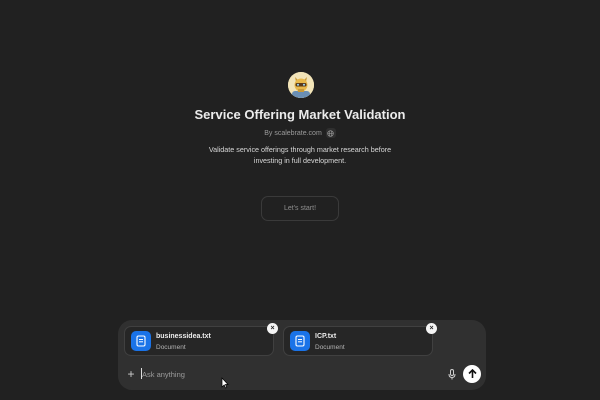 This screenshot has height=400, width=600. Describe the element at coordinates (326, 336) in the screenshot. I see `attachment-name: ICP.txt` at that location.